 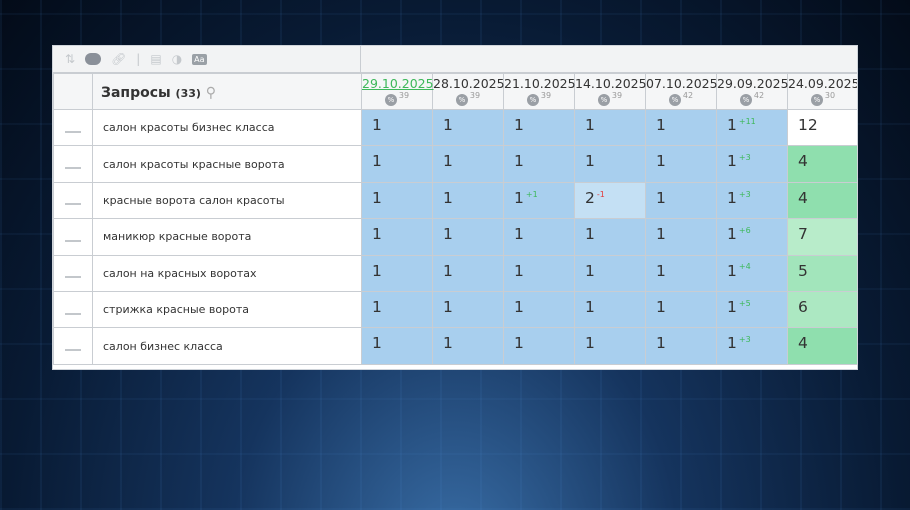 I want to click on position-value: 7, so click(x=803, y=234).